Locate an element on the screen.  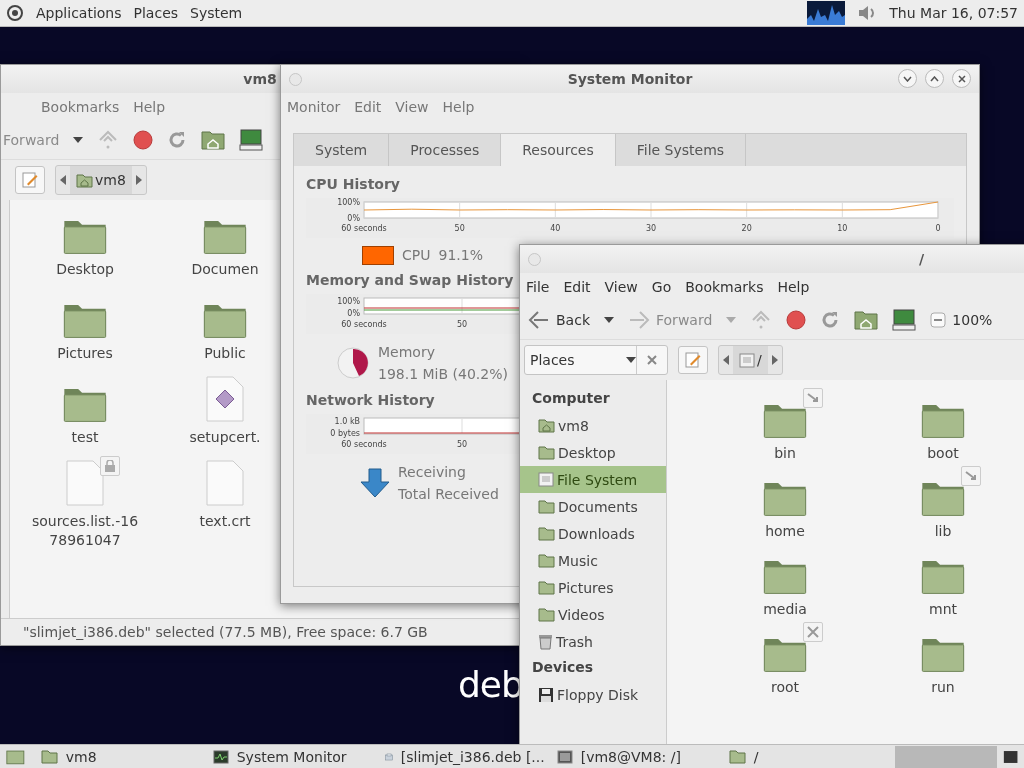
folder-name: home is located at coordinates (785, 531).